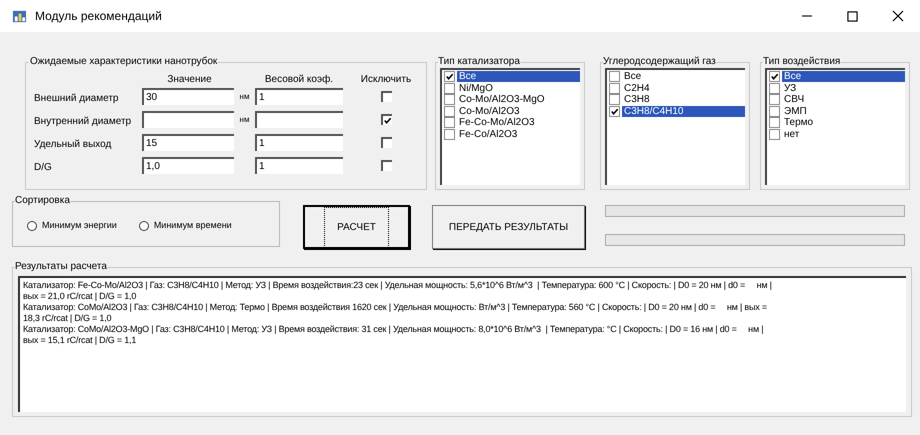 The image size is (920, 435). What do you see at coordinates (356, 227) in the screenshot?
I see `action-button: РАСЧЕТ` at bounding box center [356, 227].